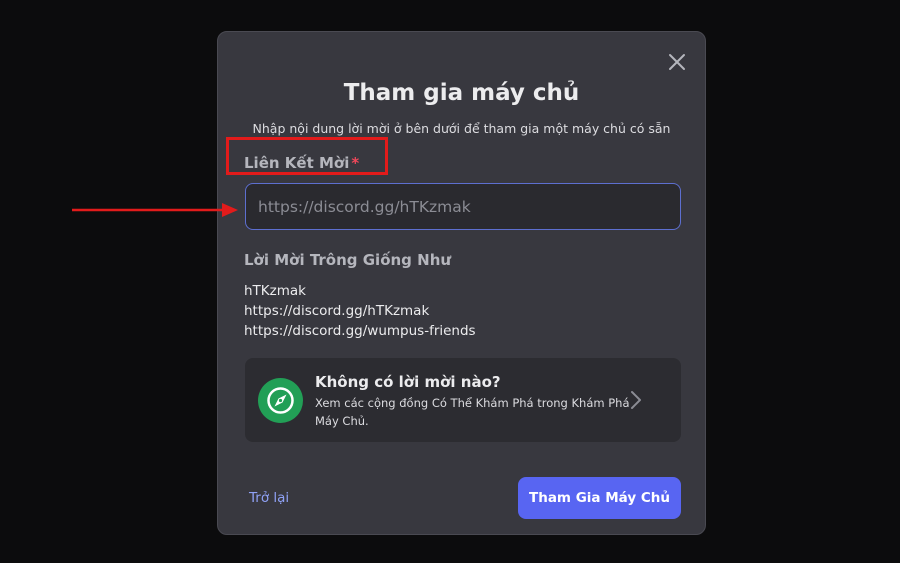 The width and height of the screenshot is (900, 563). What do you see at coordinates (155, 210) in the screenshot?
I see `annotation-arrow-icon` at bounding box center [155, 210].